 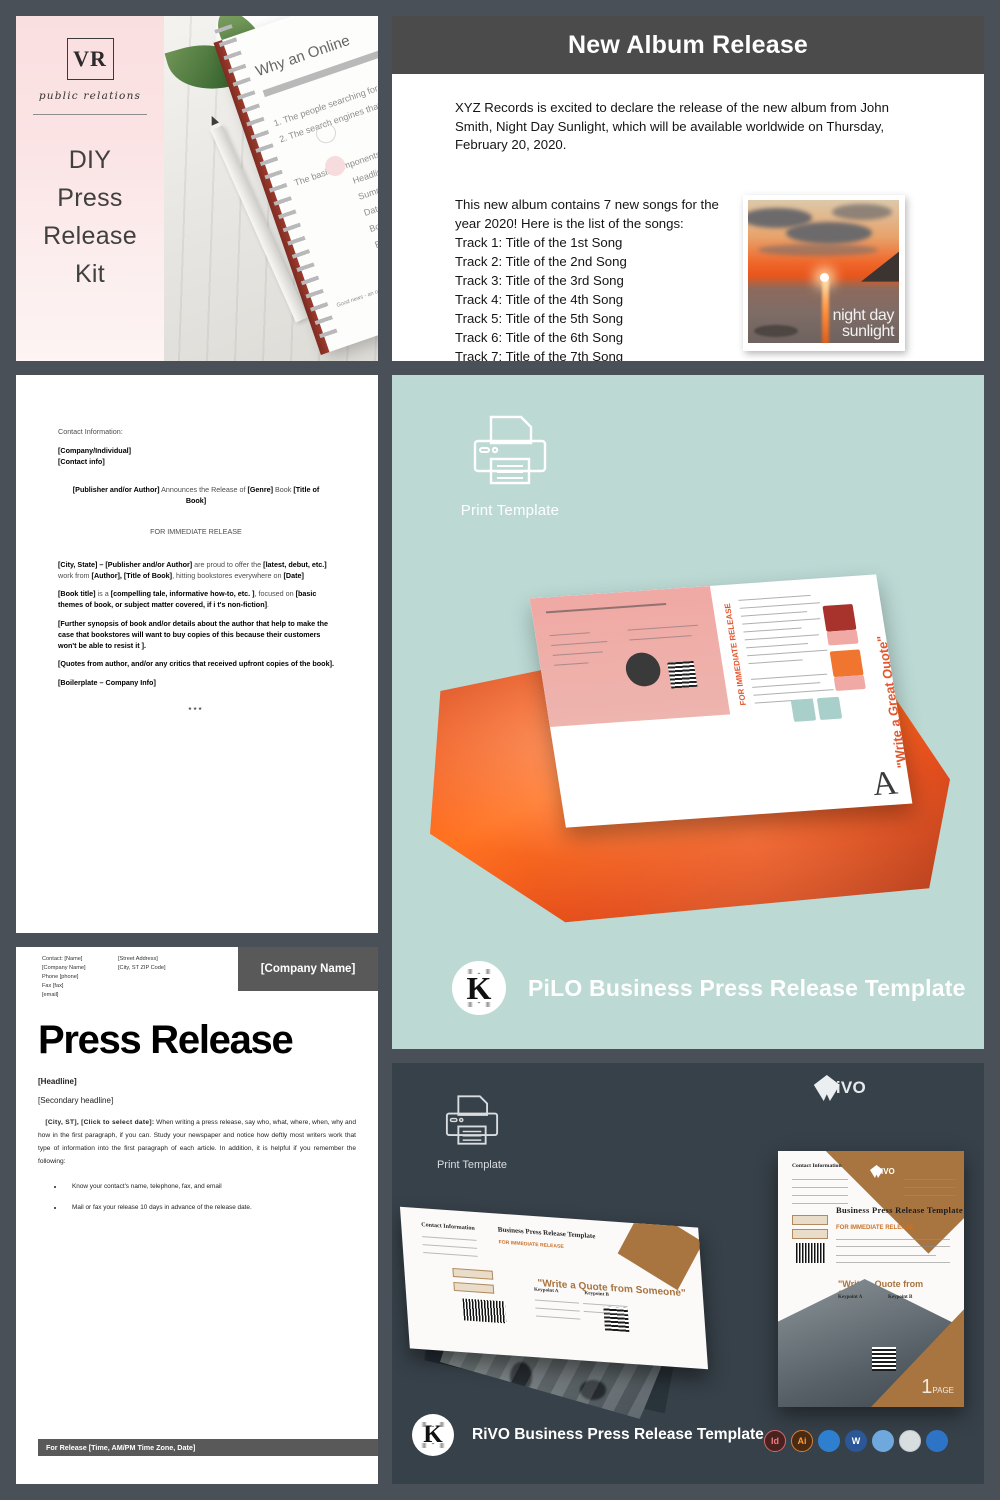 I want to click on contact-line: Phone [phone], so click(x=60, y=977).